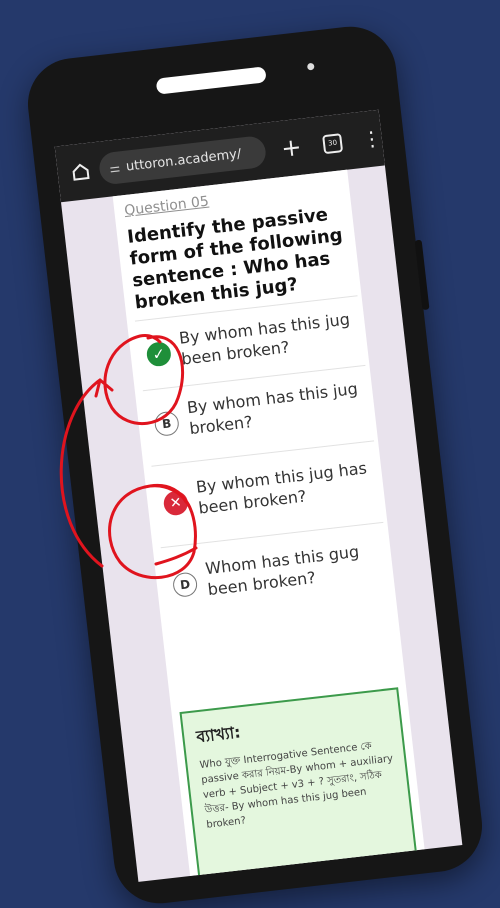 The width and height of the screenshot is (500, 908). What do you see at coordinates (291, 148) in the screenshot?
I see `new-tab-icon: +` at bounding box center [291, 148].